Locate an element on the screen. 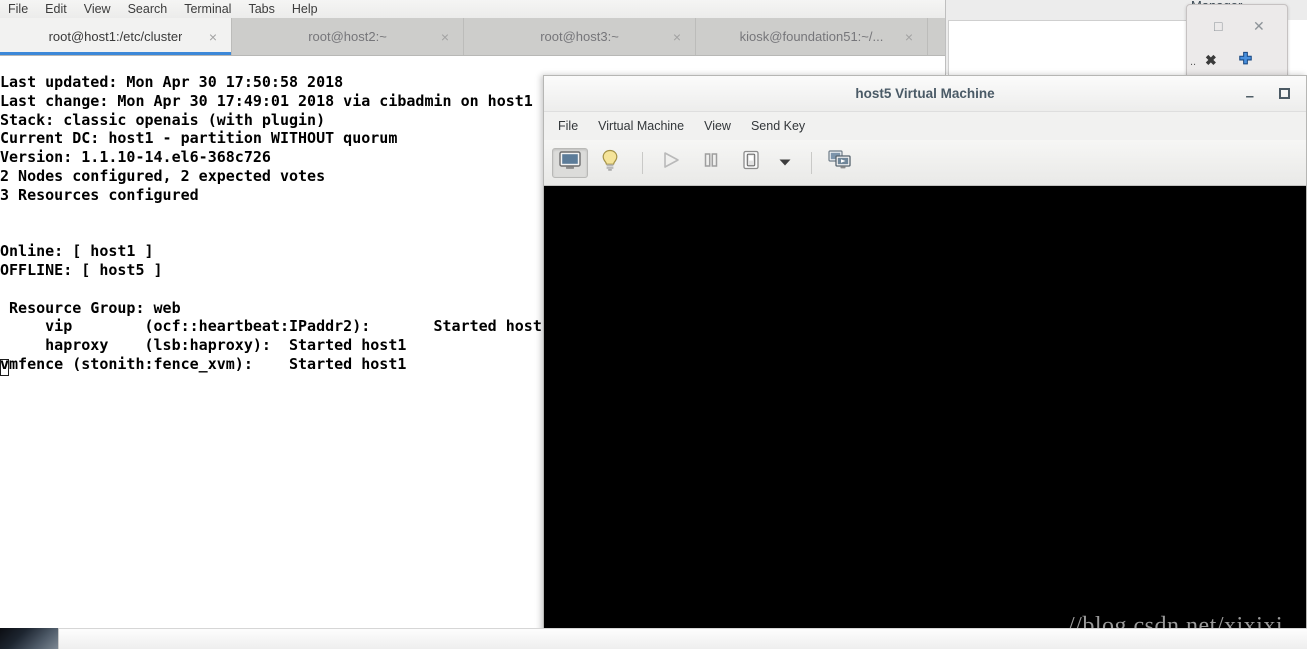 Image resolution: width=1307 pixels, height=649 pixels. monitor-icon is located at coordinates (570, 162).